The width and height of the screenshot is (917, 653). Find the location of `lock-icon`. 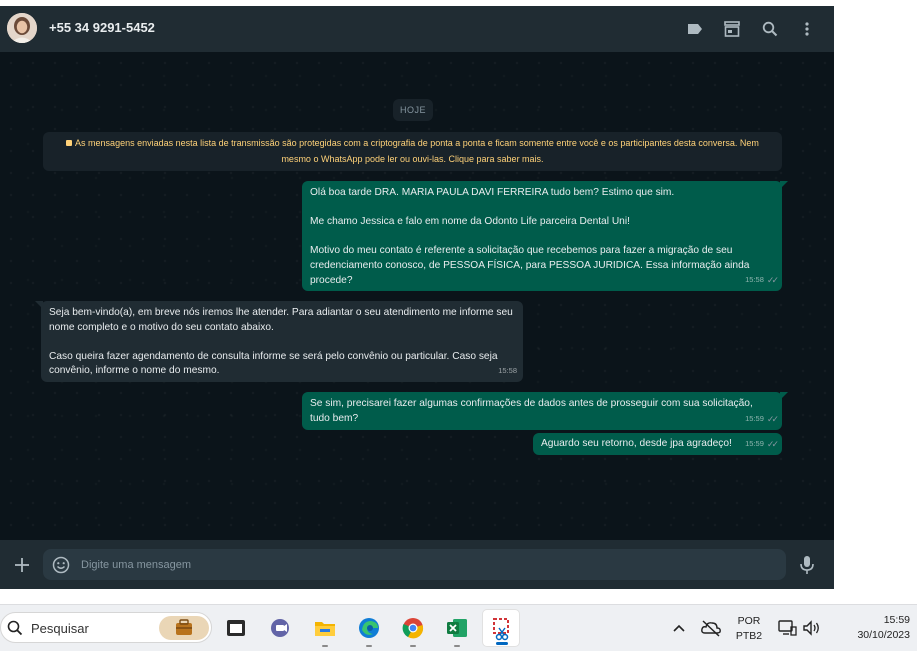

lock-icon is located at coordinates (69, 143).